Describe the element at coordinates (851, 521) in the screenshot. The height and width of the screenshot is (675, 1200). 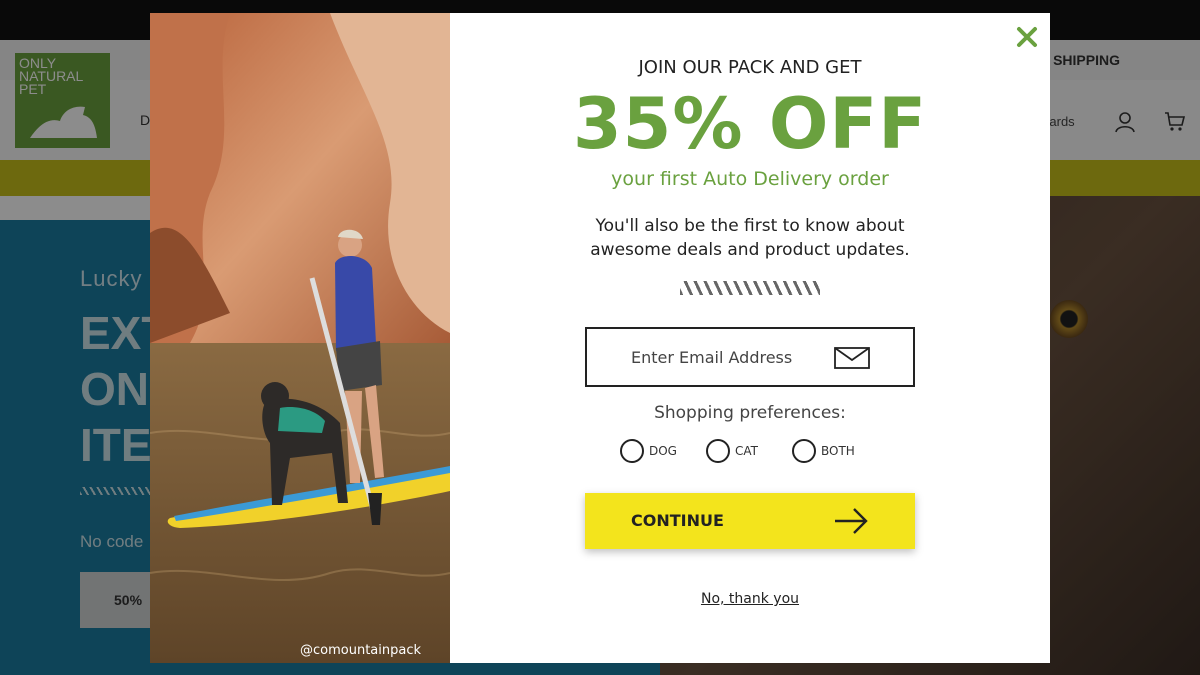
I see `arrow-right-icon` at that location.